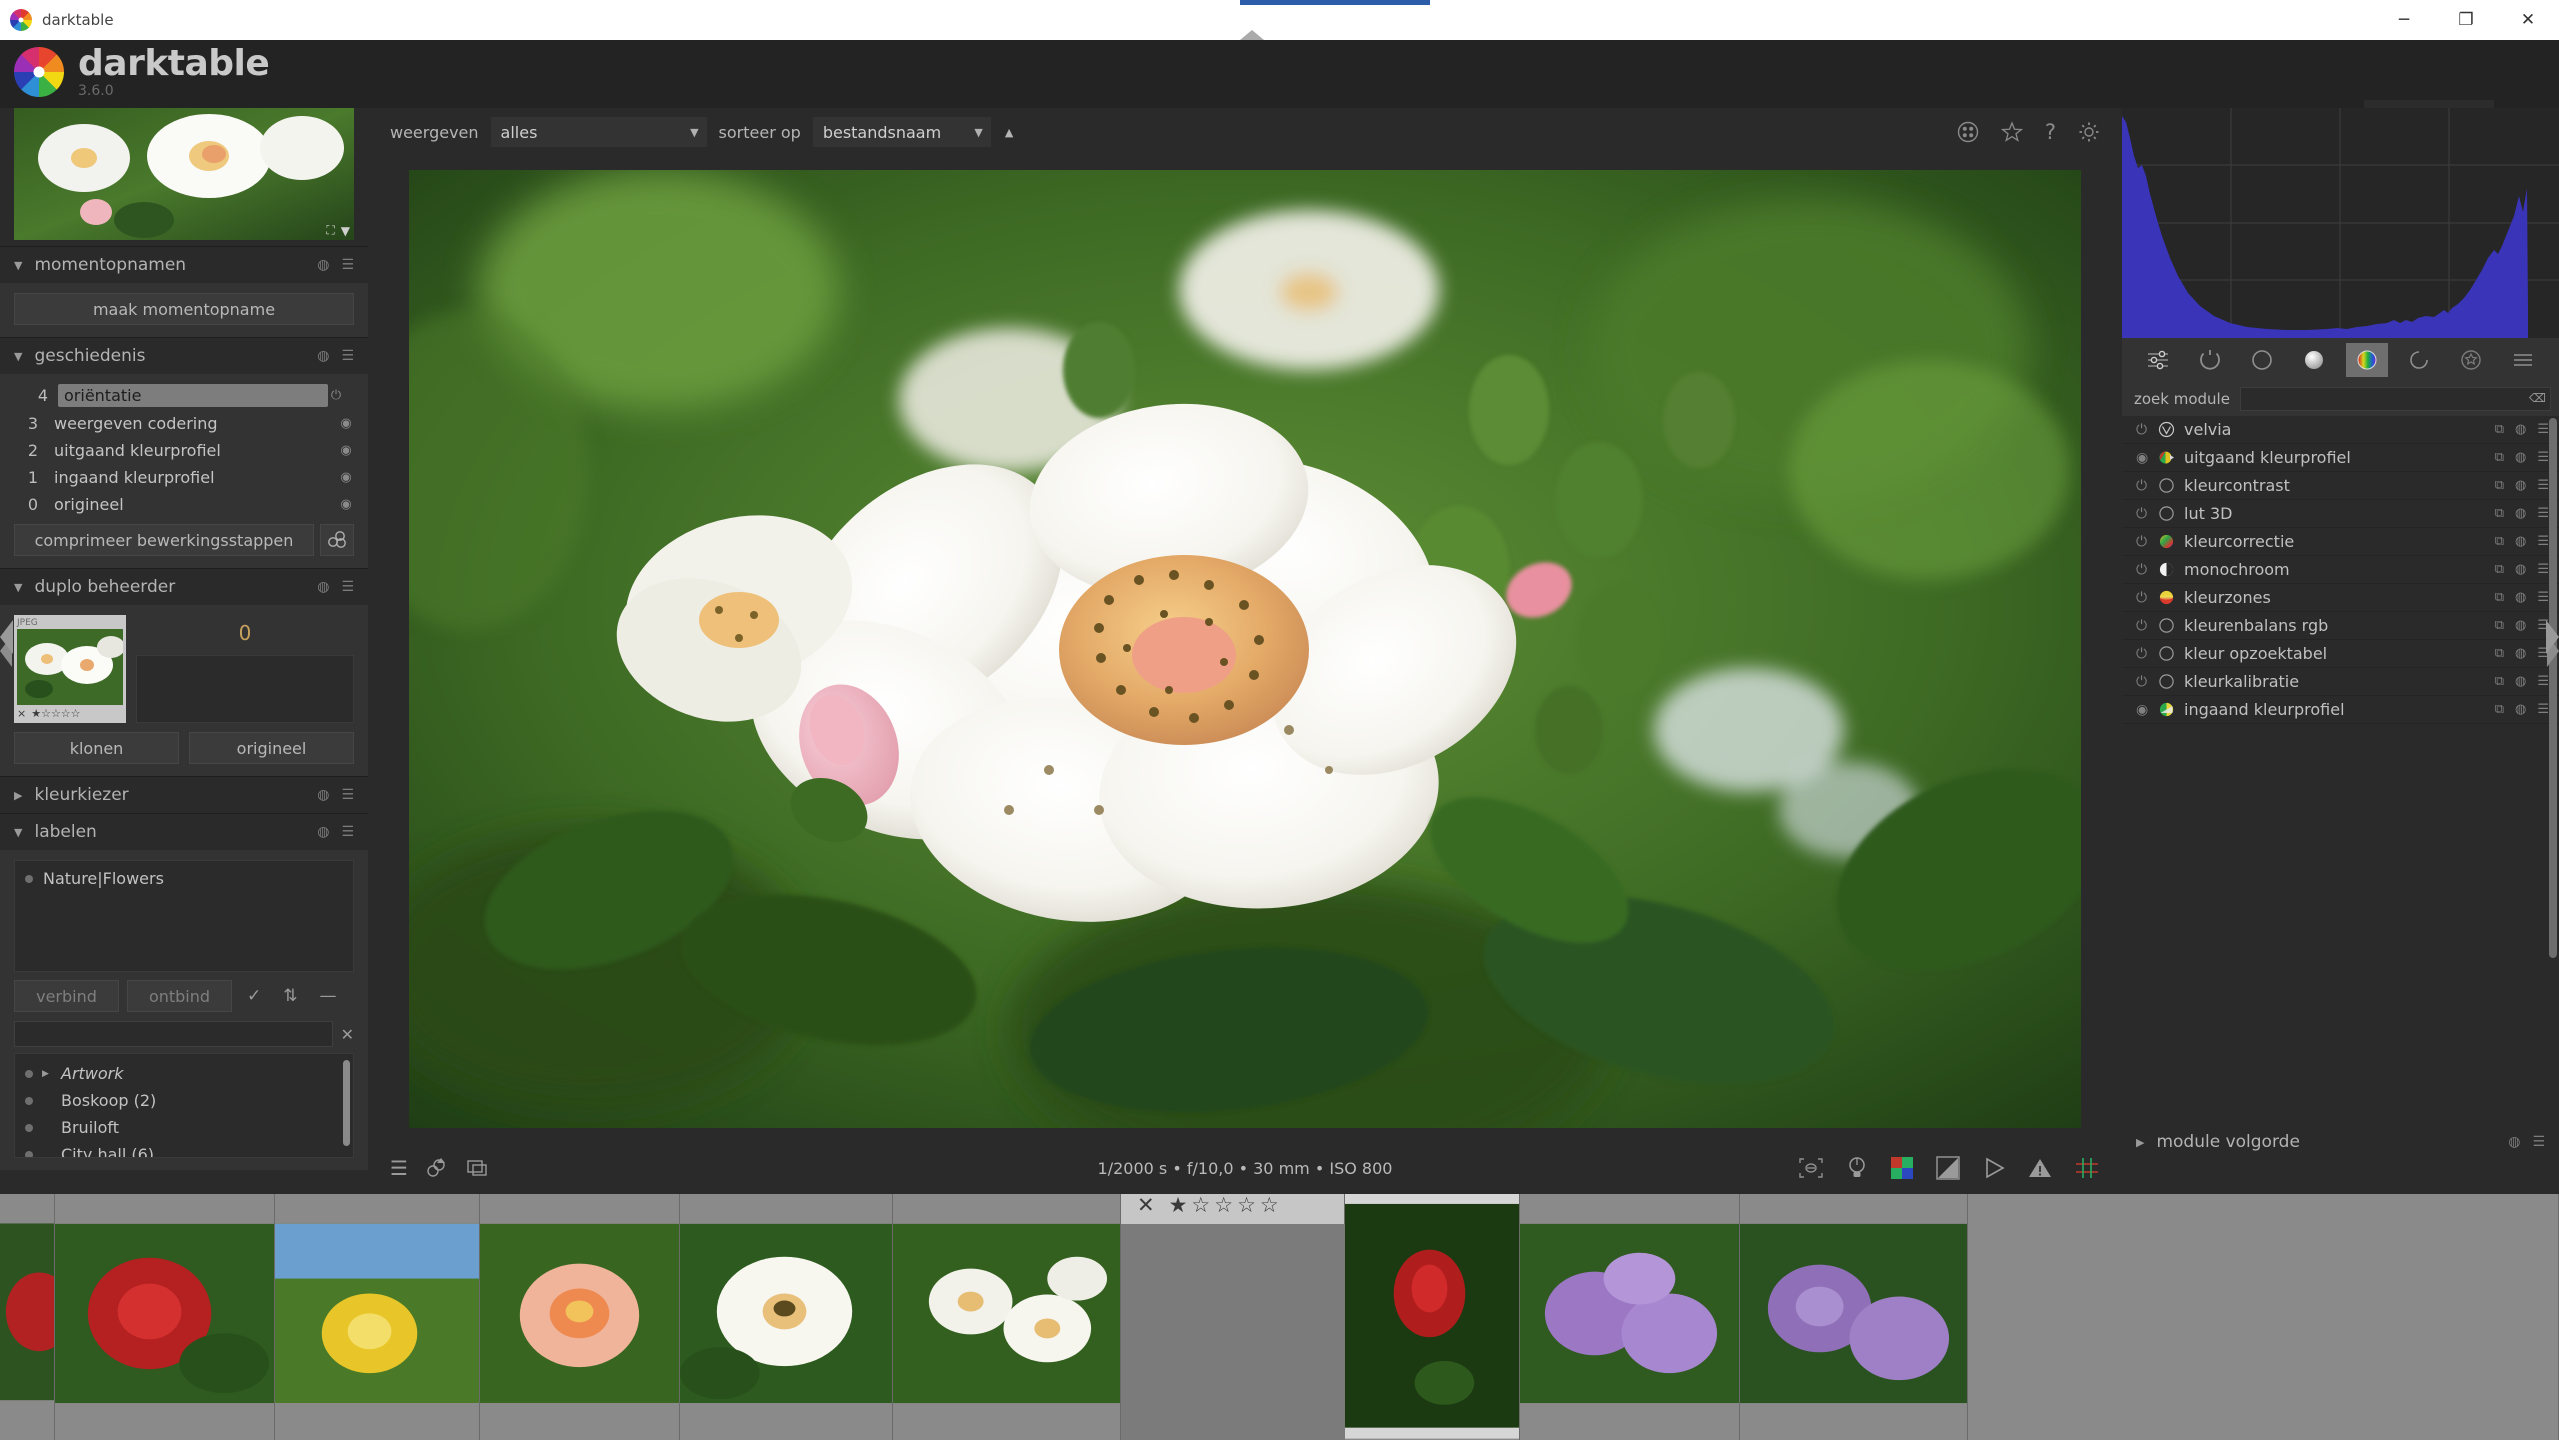 Image resolution: width=2559 pixels, height=1440 pixels. I want to click on navigation-thumbnail: ⛶ ▼, so click(184, 174).